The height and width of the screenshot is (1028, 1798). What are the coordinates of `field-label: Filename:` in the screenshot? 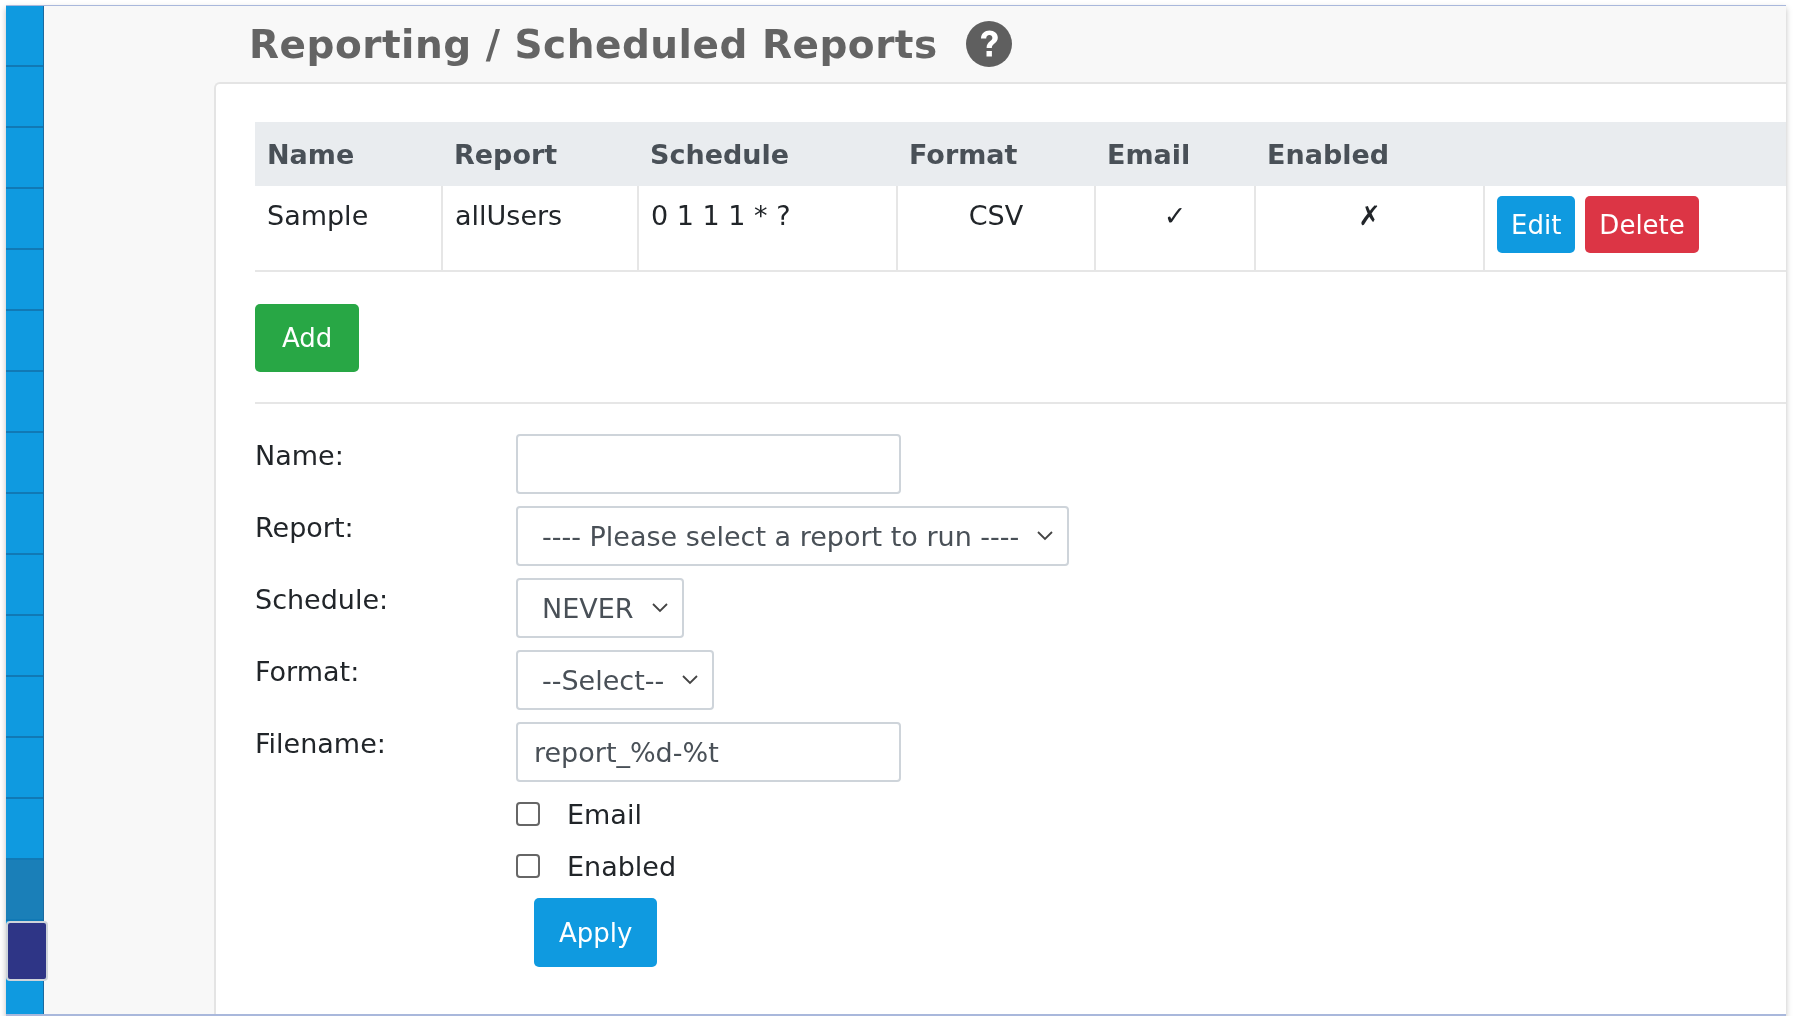 It's located at (321, 744).